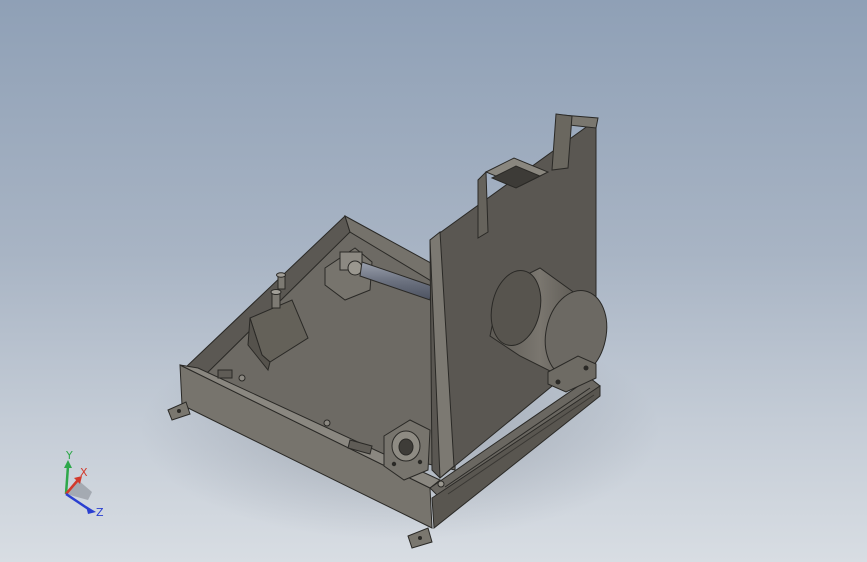  What do you see at coordinates (441, 484) in the screenshot?
I see `corner-bolt` at bounding box center [441, 484].